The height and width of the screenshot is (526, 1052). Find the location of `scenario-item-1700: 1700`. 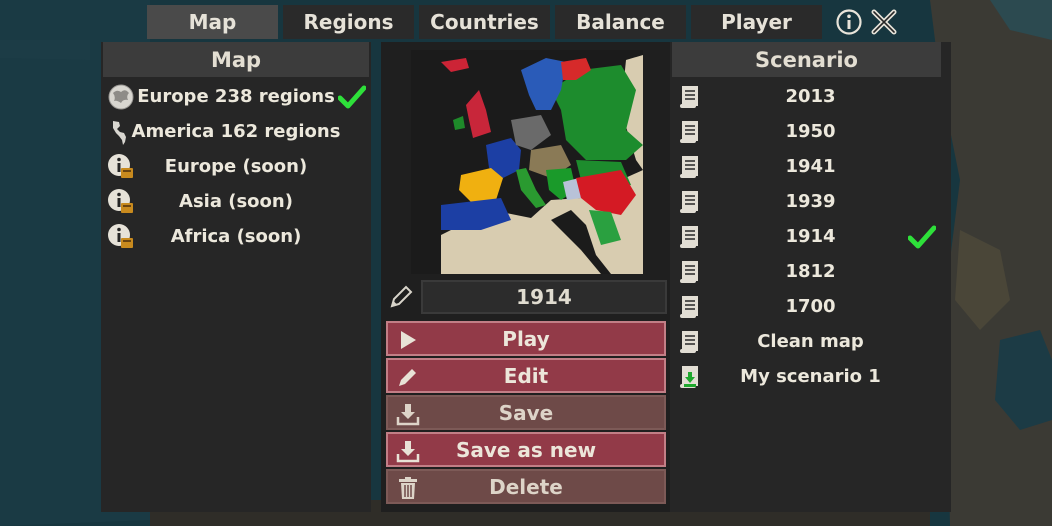

scenario-item-1700: 1700 is located at coordinates (810, 306).